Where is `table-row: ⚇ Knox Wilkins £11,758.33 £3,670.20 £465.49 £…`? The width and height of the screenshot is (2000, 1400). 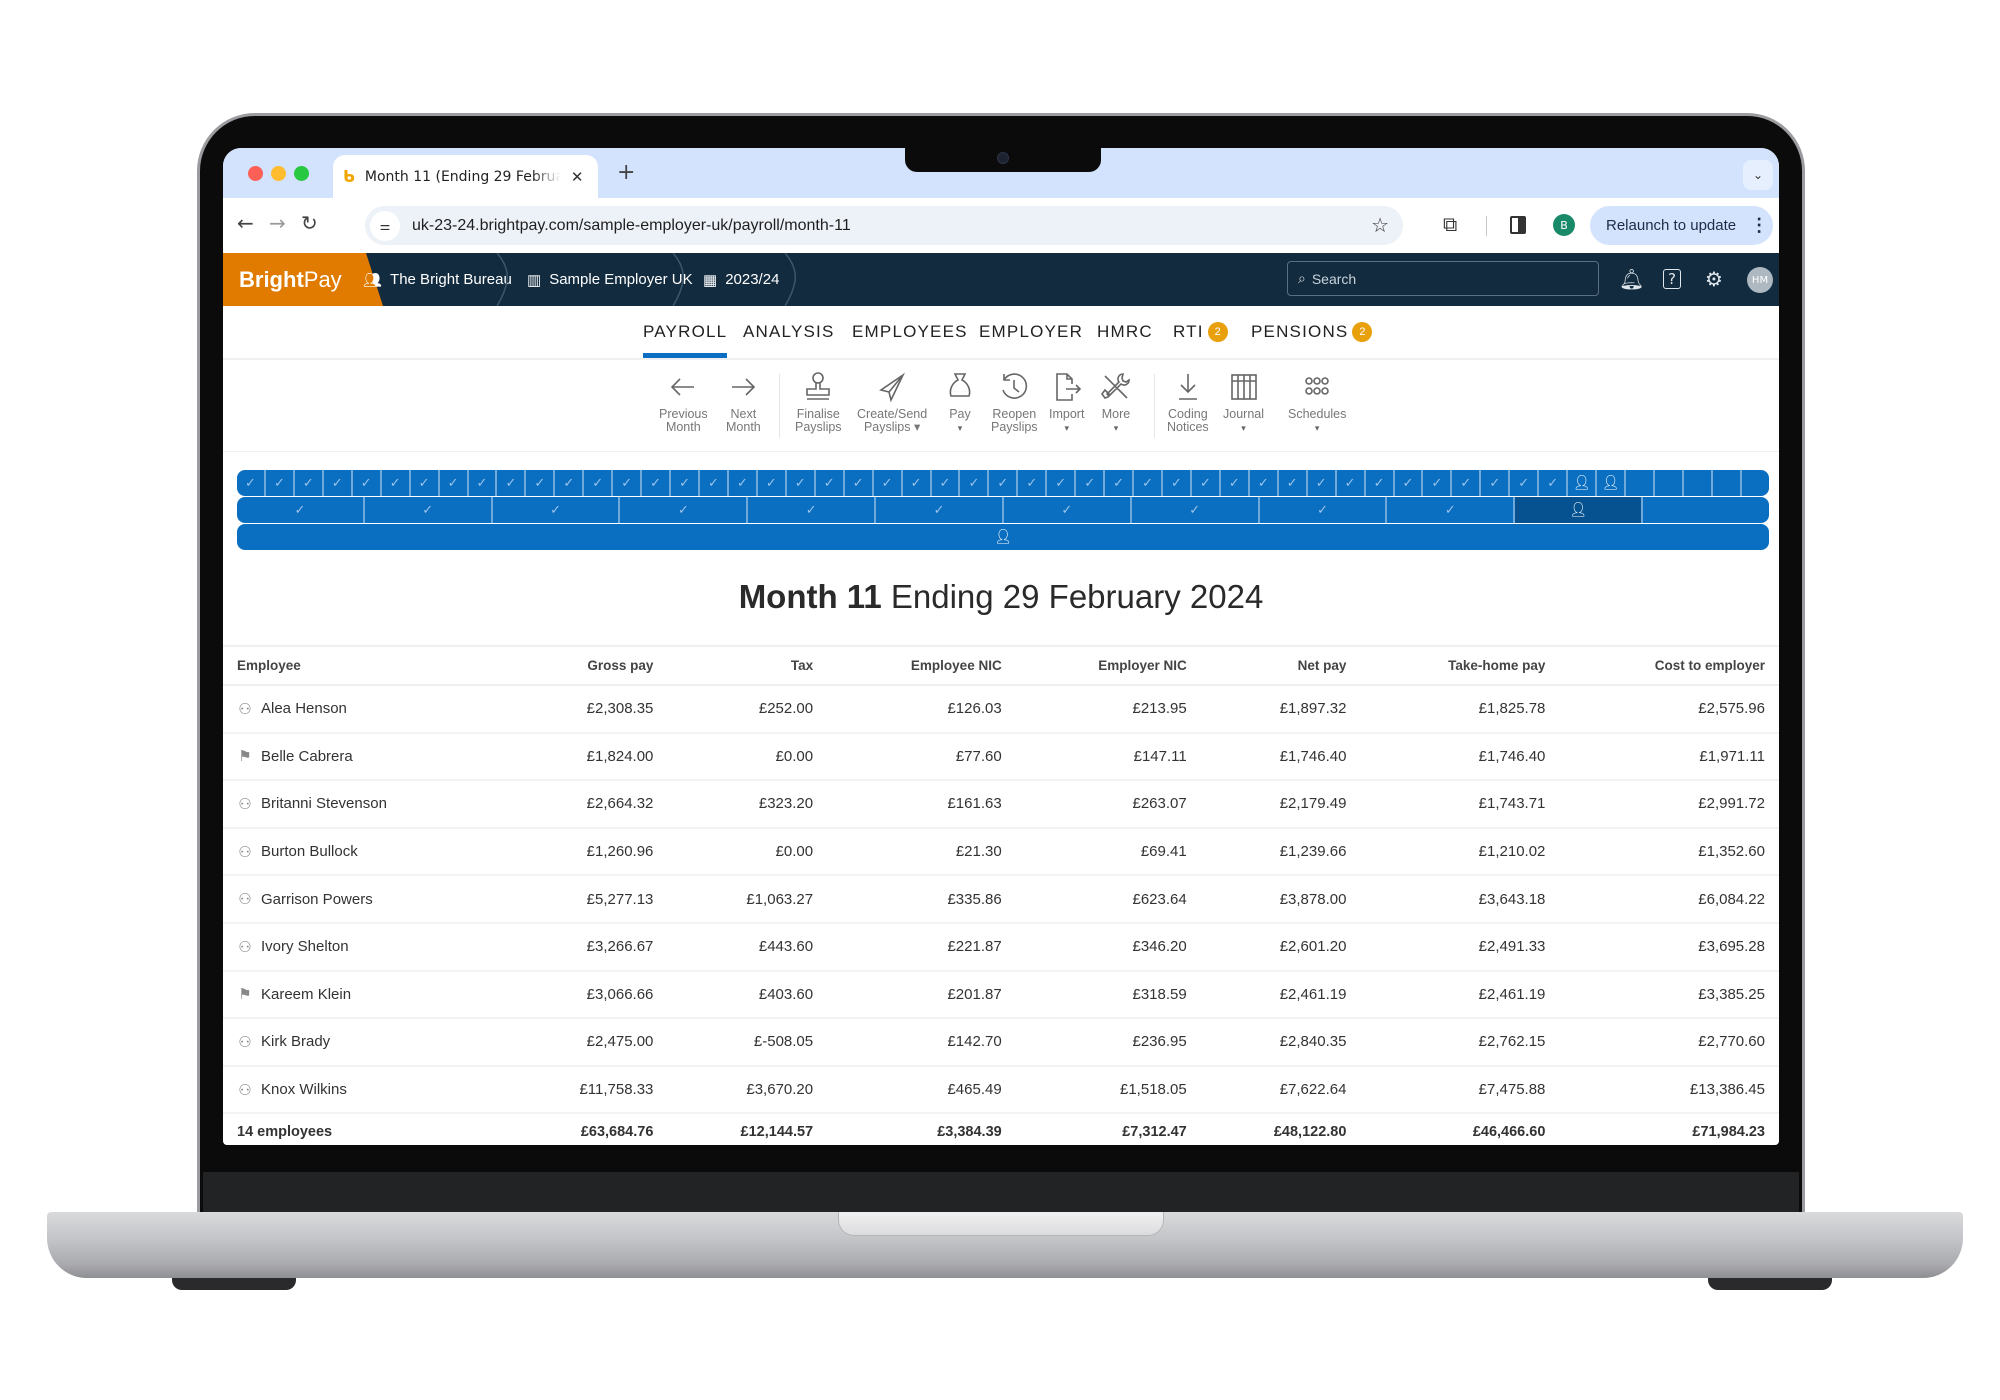 table-row: ⚇ Knox Wilkins £11,758.33 £3,670.20 £465.49 £… is located at coordinates (1001, 1090).